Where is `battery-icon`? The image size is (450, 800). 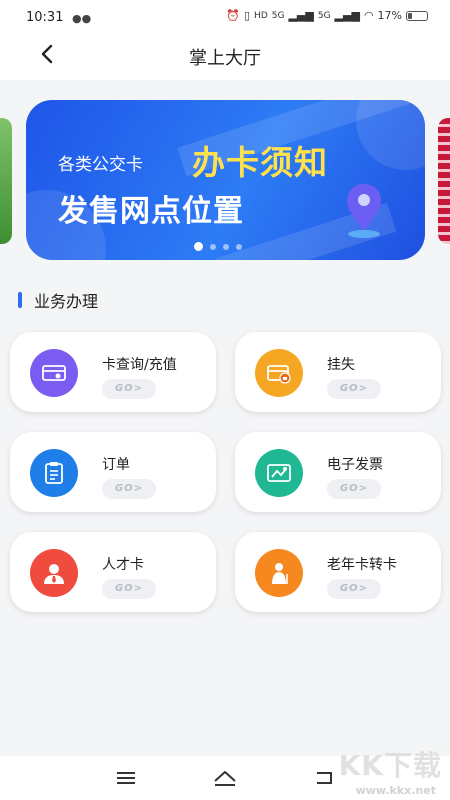 battery-icon is located at coordinates (417, 15).